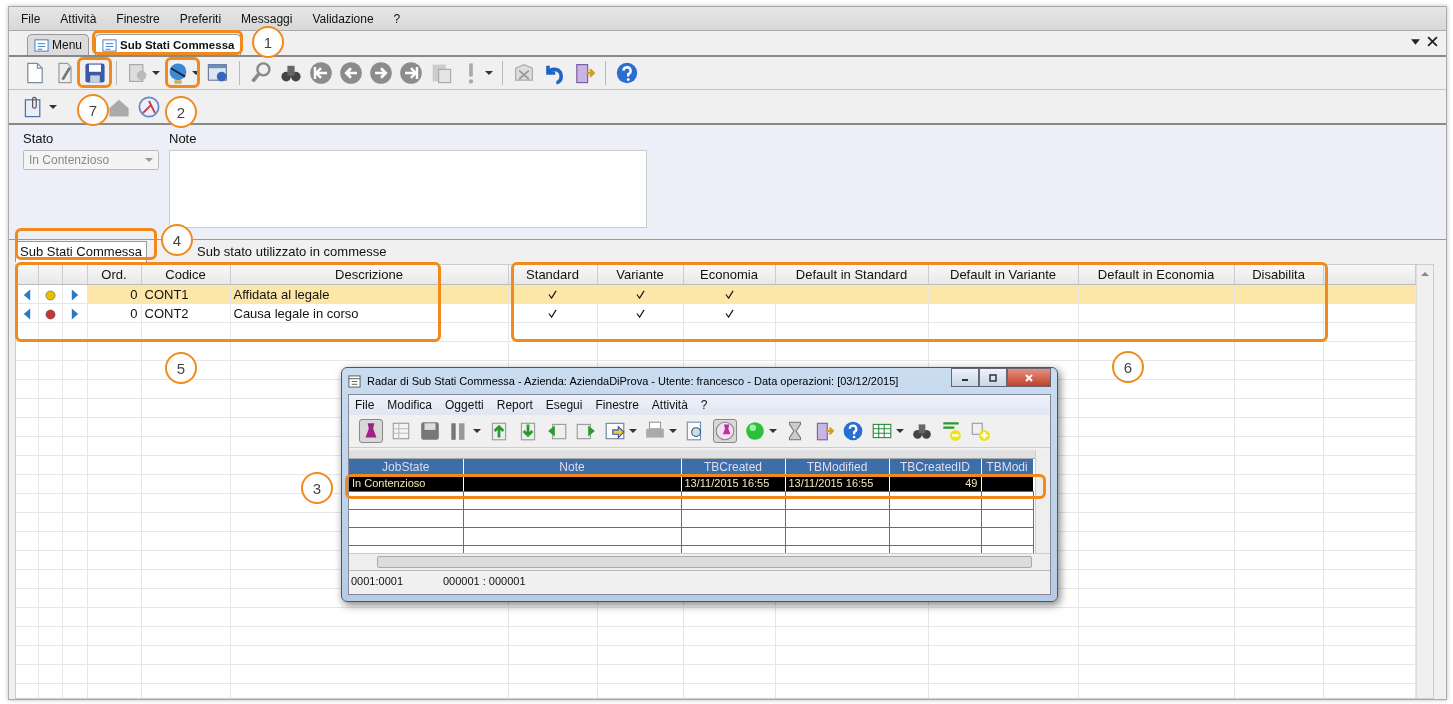 This screenshot has width=1453, height=704. Describe the element at coordinates (464, 405) in the screenshot. I see `menu-item: Oggetti` at that location.